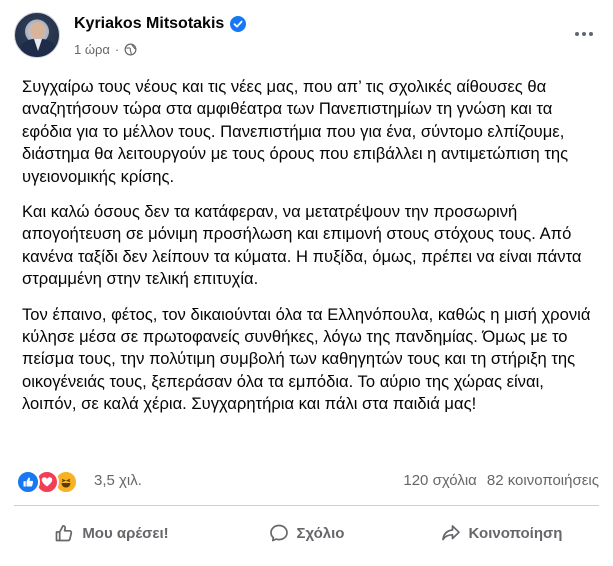  I want to click on comments-count: 120 σχόλια, so click(439, 480).